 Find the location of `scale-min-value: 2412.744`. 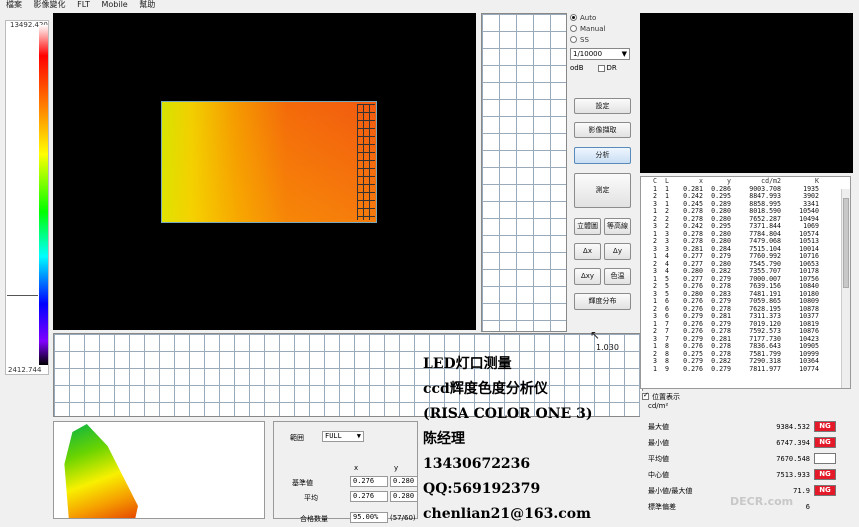

scale-min-value: 2412.744 is located at coordinates (25, 370).